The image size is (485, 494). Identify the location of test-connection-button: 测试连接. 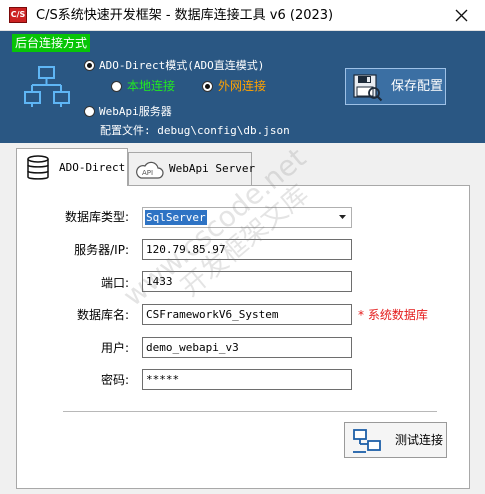
(395, 440).